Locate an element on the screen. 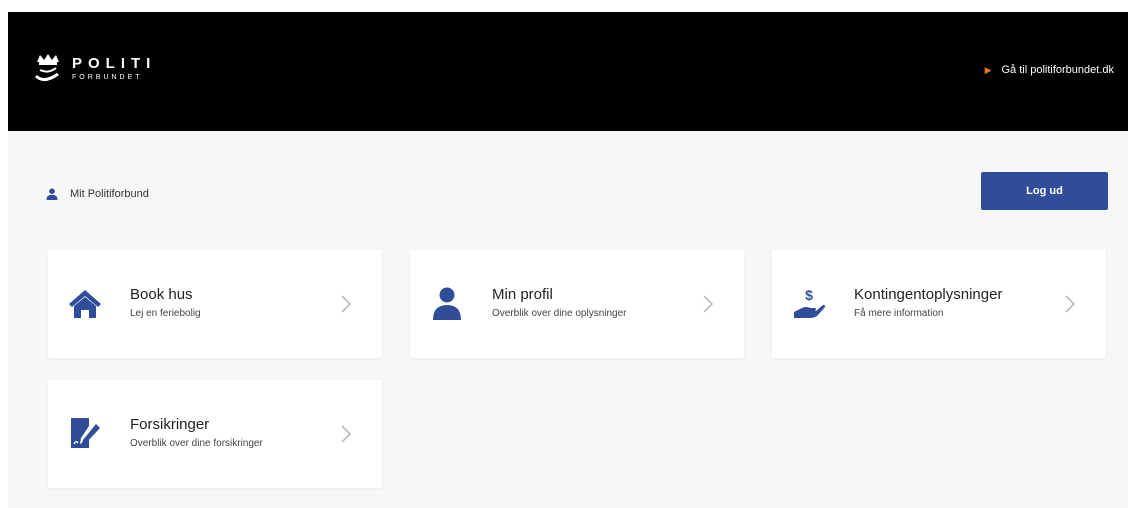  user-breadcrumb: Mit Politiforbund is located at coordinates (97, 194).